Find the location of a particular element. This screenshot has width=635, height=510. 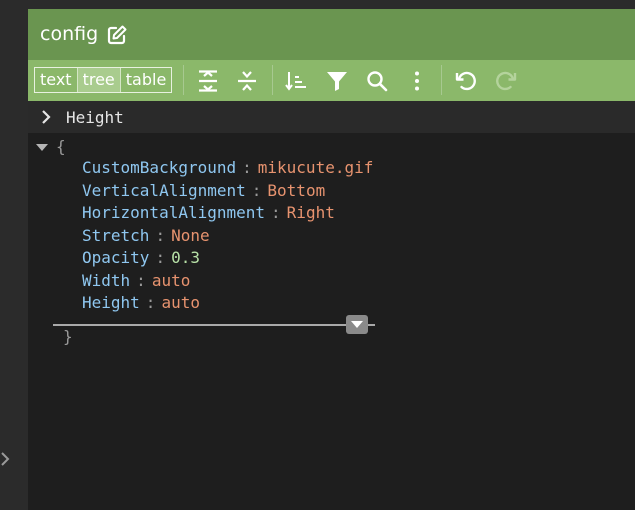

undo-icon is located at coordinates (466, 81).